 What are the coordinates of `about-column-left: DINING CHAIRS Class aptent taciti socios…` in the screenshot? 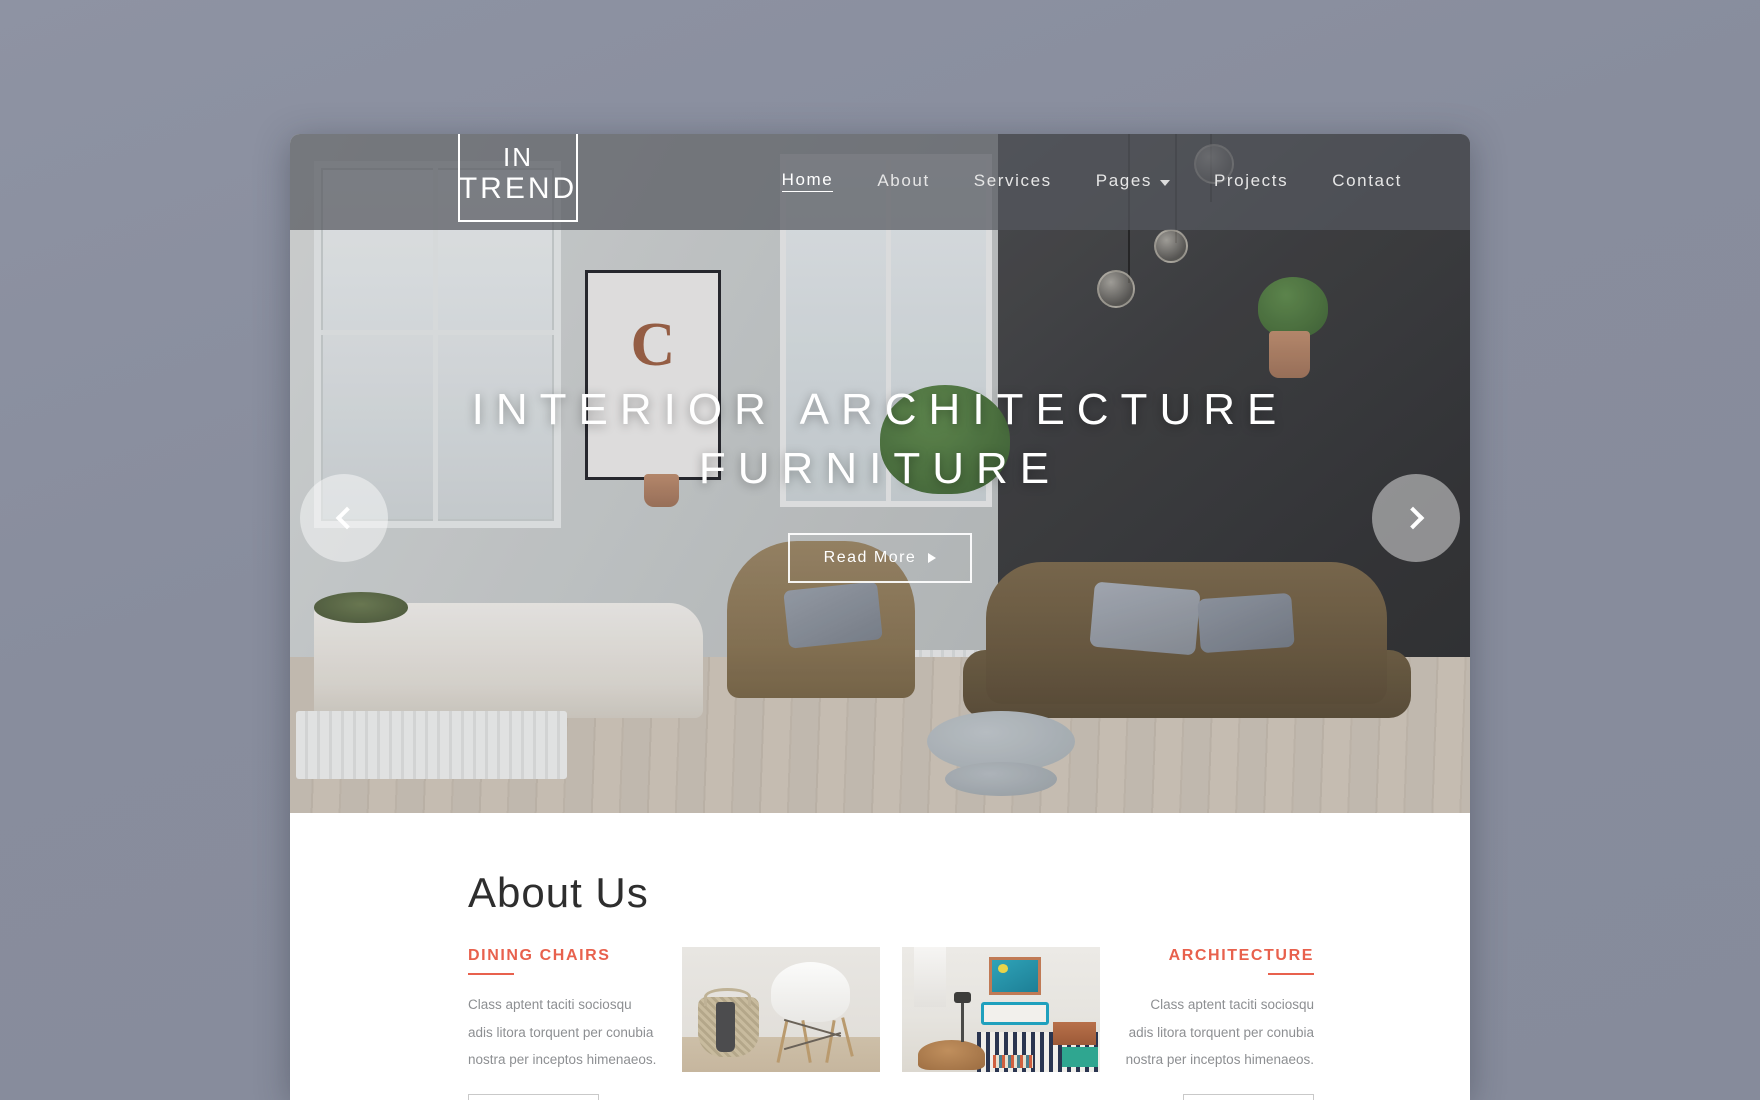 It's located at (564, 1023).